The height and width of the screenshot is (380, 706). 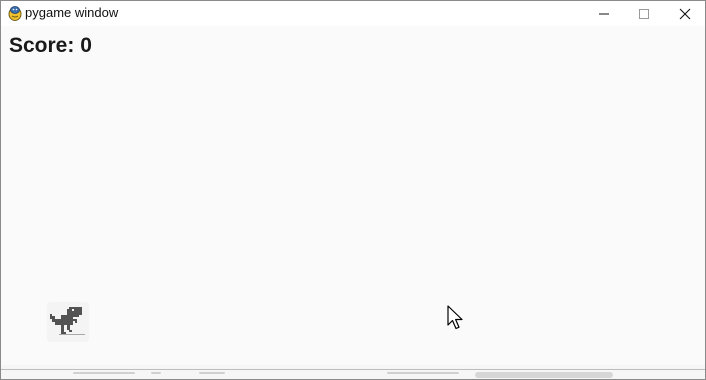 I want to click on close-icon, so click(x=685, y=13).